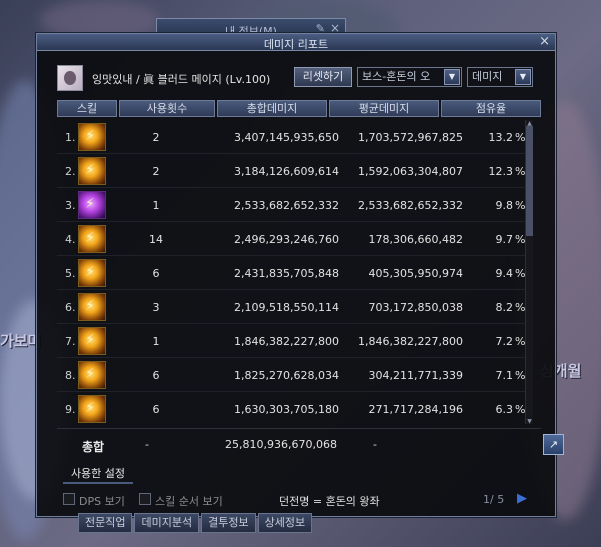 Image resolution: width=601 pixels, height=547 pixels. I want to click on window-title: 데미지 리포트, so click(296, 44).